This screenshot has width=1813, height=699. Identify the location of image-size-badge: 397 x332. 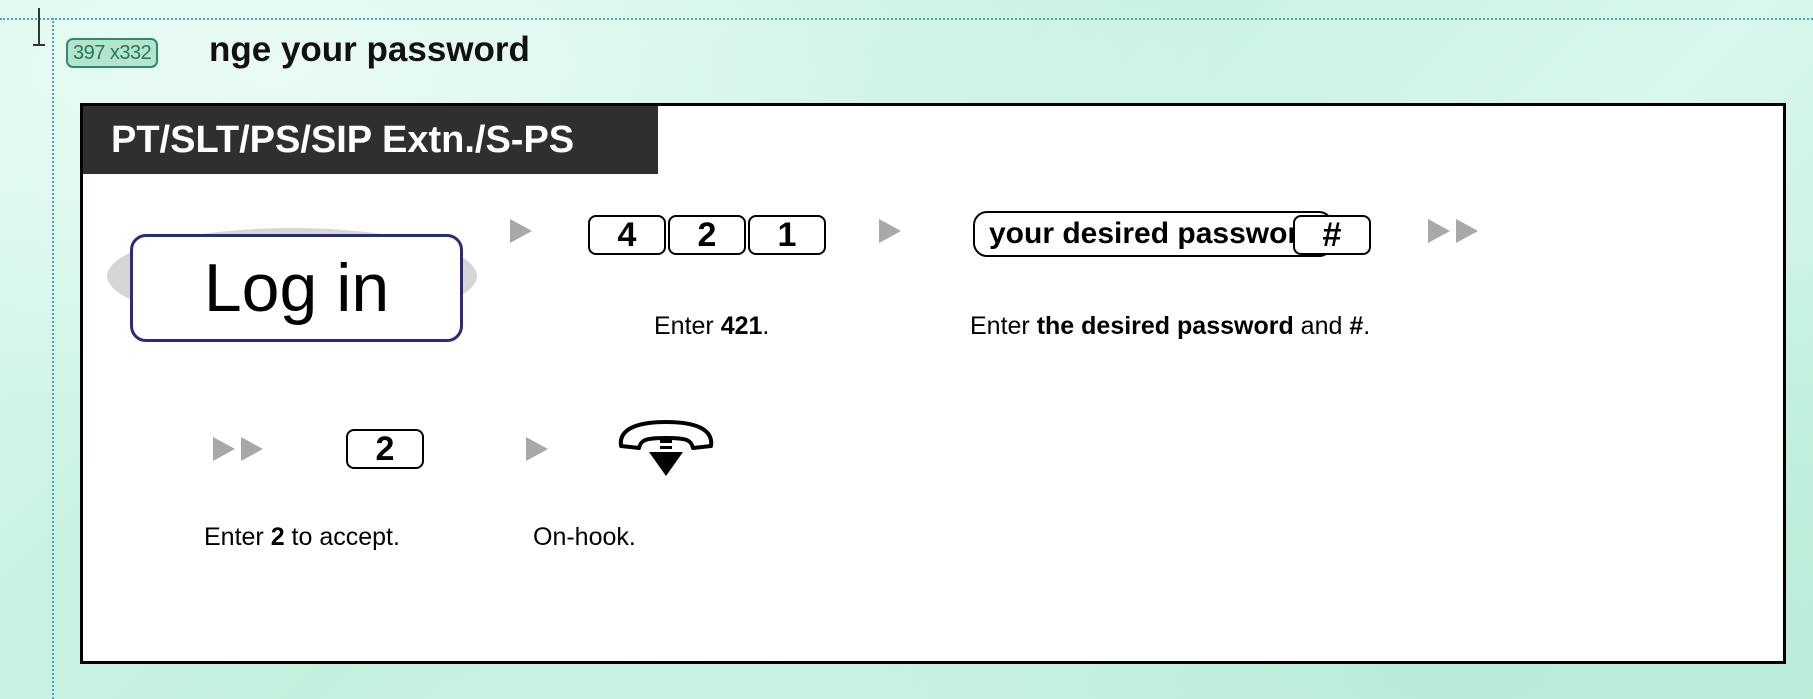
(112, 53).